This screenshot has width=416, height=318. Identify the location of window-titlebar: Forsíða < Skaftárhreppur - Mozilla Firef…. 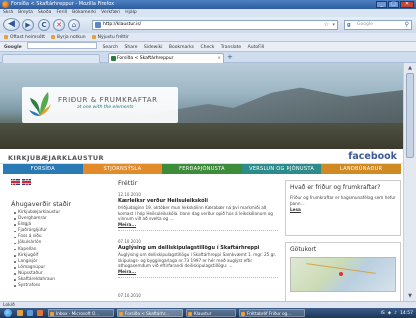
(208, 4).